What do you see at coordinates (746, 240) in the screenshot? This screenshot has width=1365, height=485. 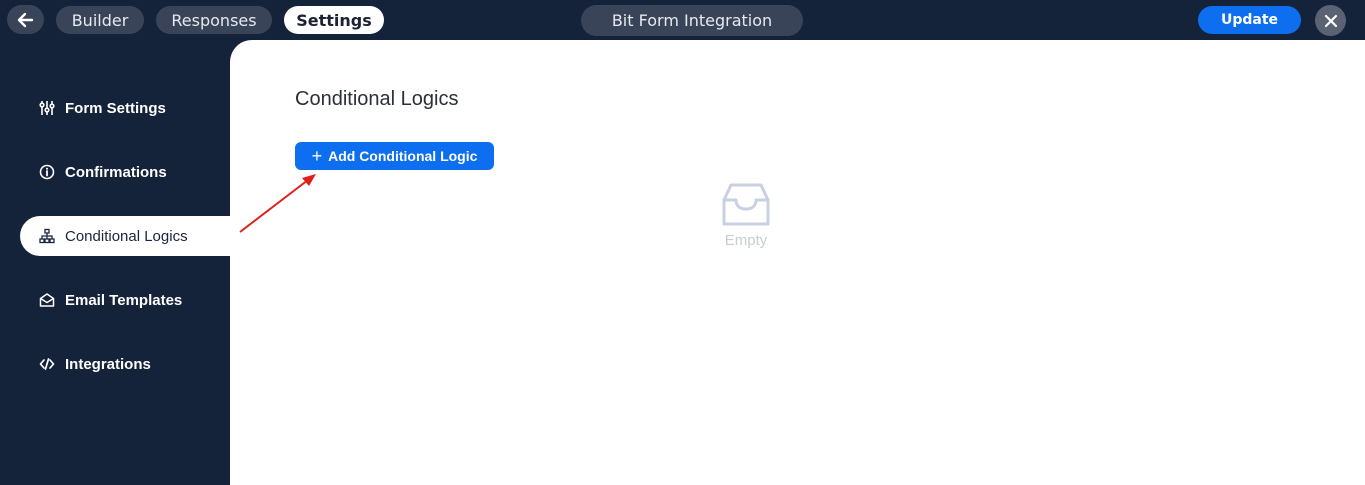 I see `empty-label: Empty` at bounding box center [746, 240].